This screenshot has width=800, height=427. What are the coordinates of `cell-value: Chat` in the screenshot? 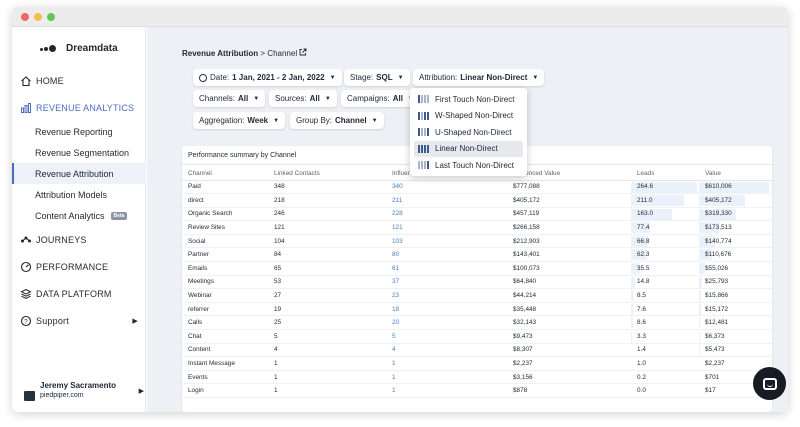 It's located at (195, 336).